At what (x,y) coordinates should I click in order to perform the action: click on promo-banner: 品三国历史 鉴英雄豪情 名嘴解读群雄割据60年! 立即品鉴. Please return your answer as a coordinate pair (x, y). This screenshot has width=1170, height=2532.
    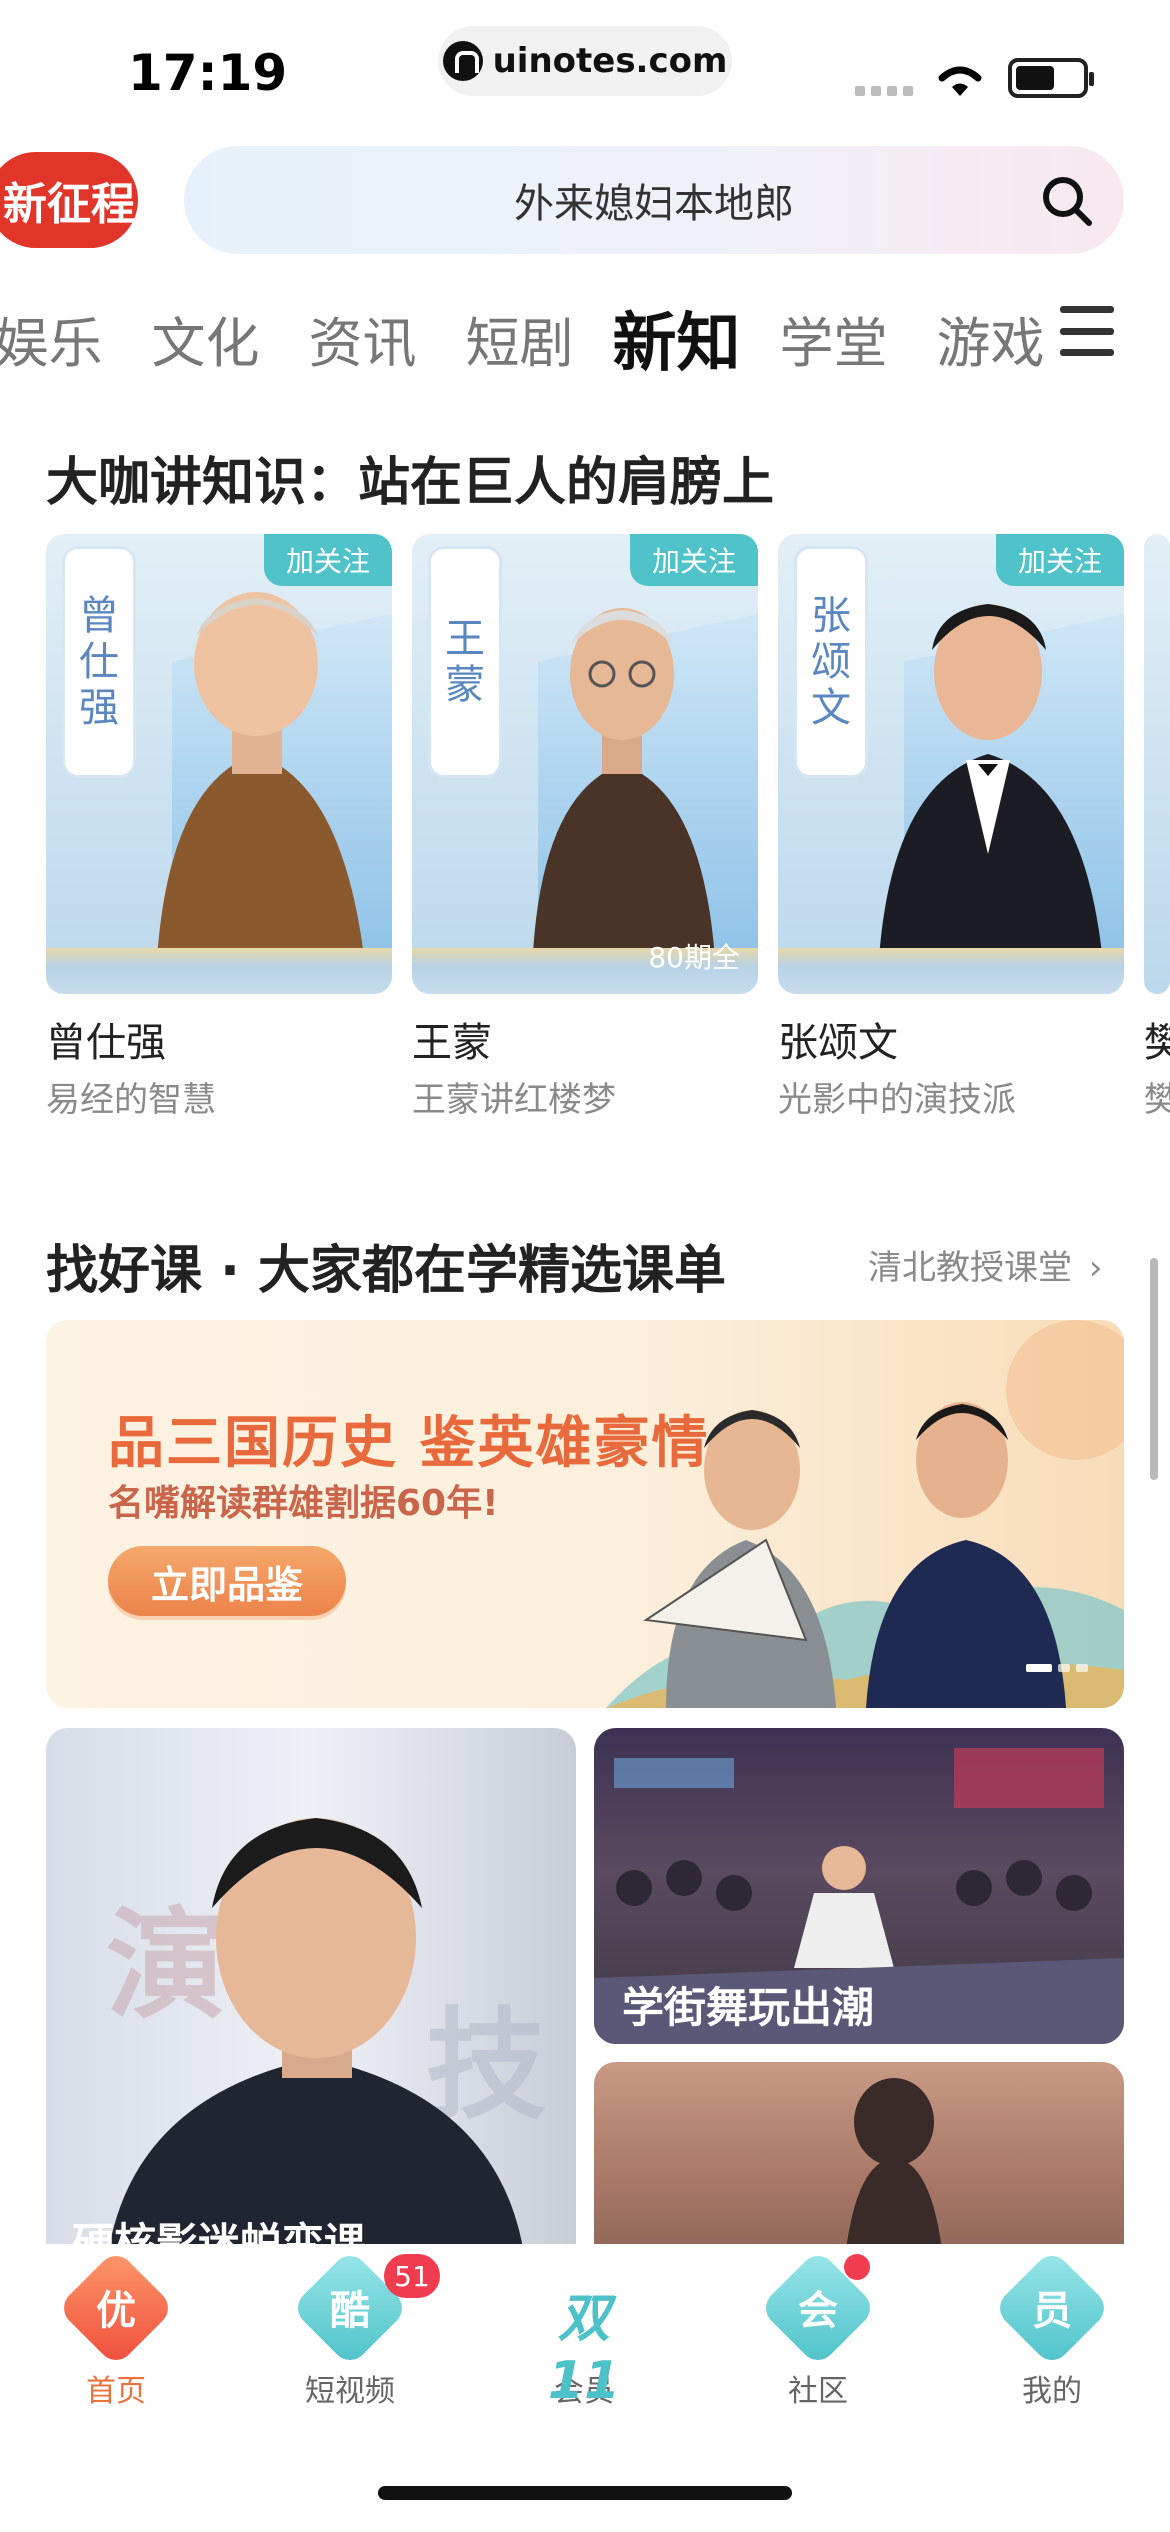
    Looking at the image, I should click on (585, 1514).